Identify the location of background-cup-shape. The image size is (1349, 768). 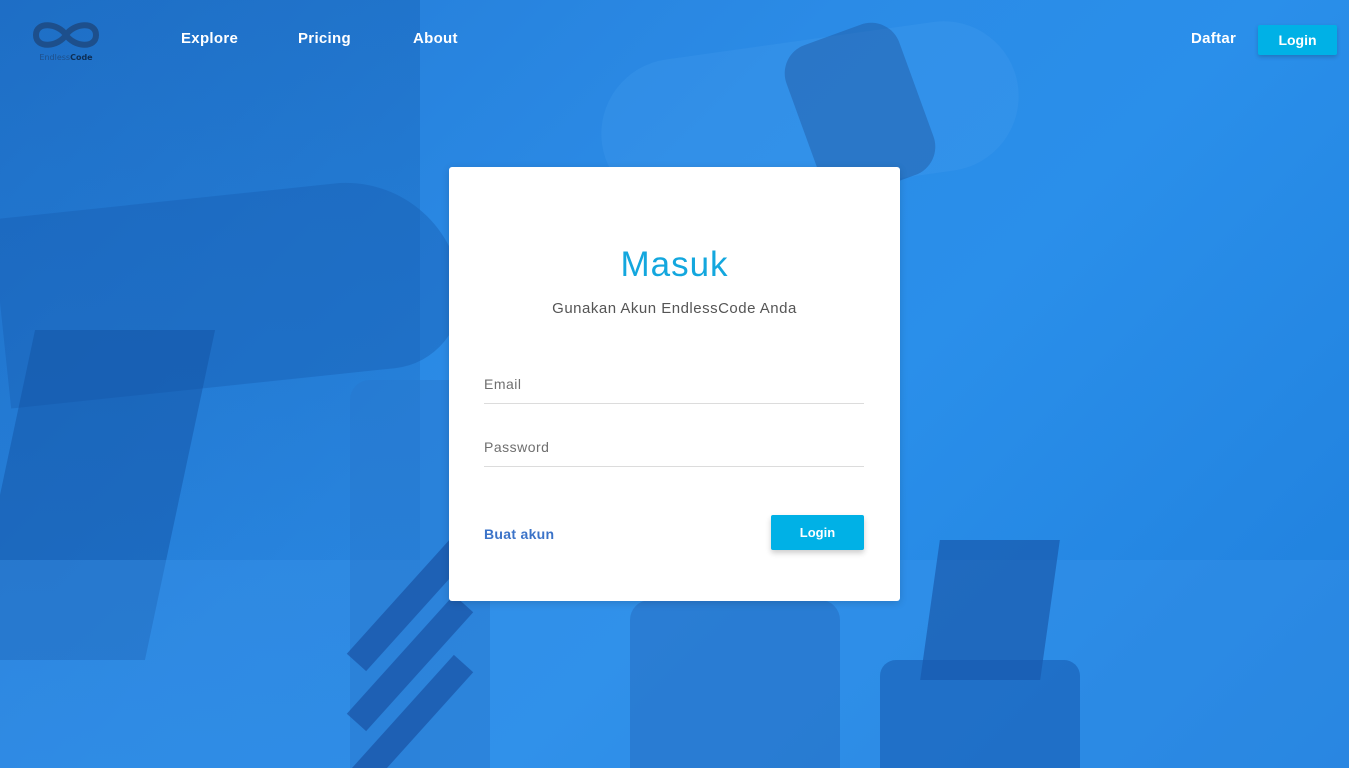
(980, 714).